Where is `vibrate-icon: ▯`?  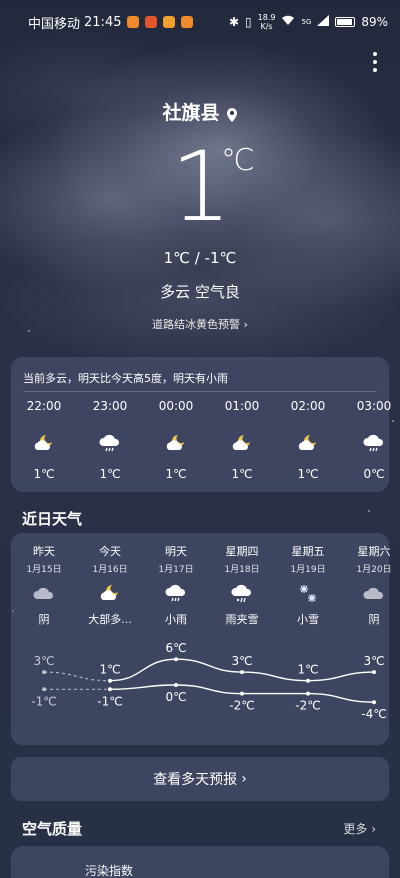 vibrate-icon: ▯ is located at coordinates (248, 22).